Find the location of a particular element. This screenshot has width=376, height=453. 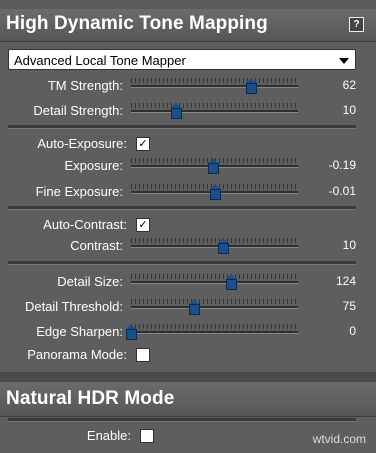

slider-row-contrast: Contrast: 10 is located at coordinates (188, 246).